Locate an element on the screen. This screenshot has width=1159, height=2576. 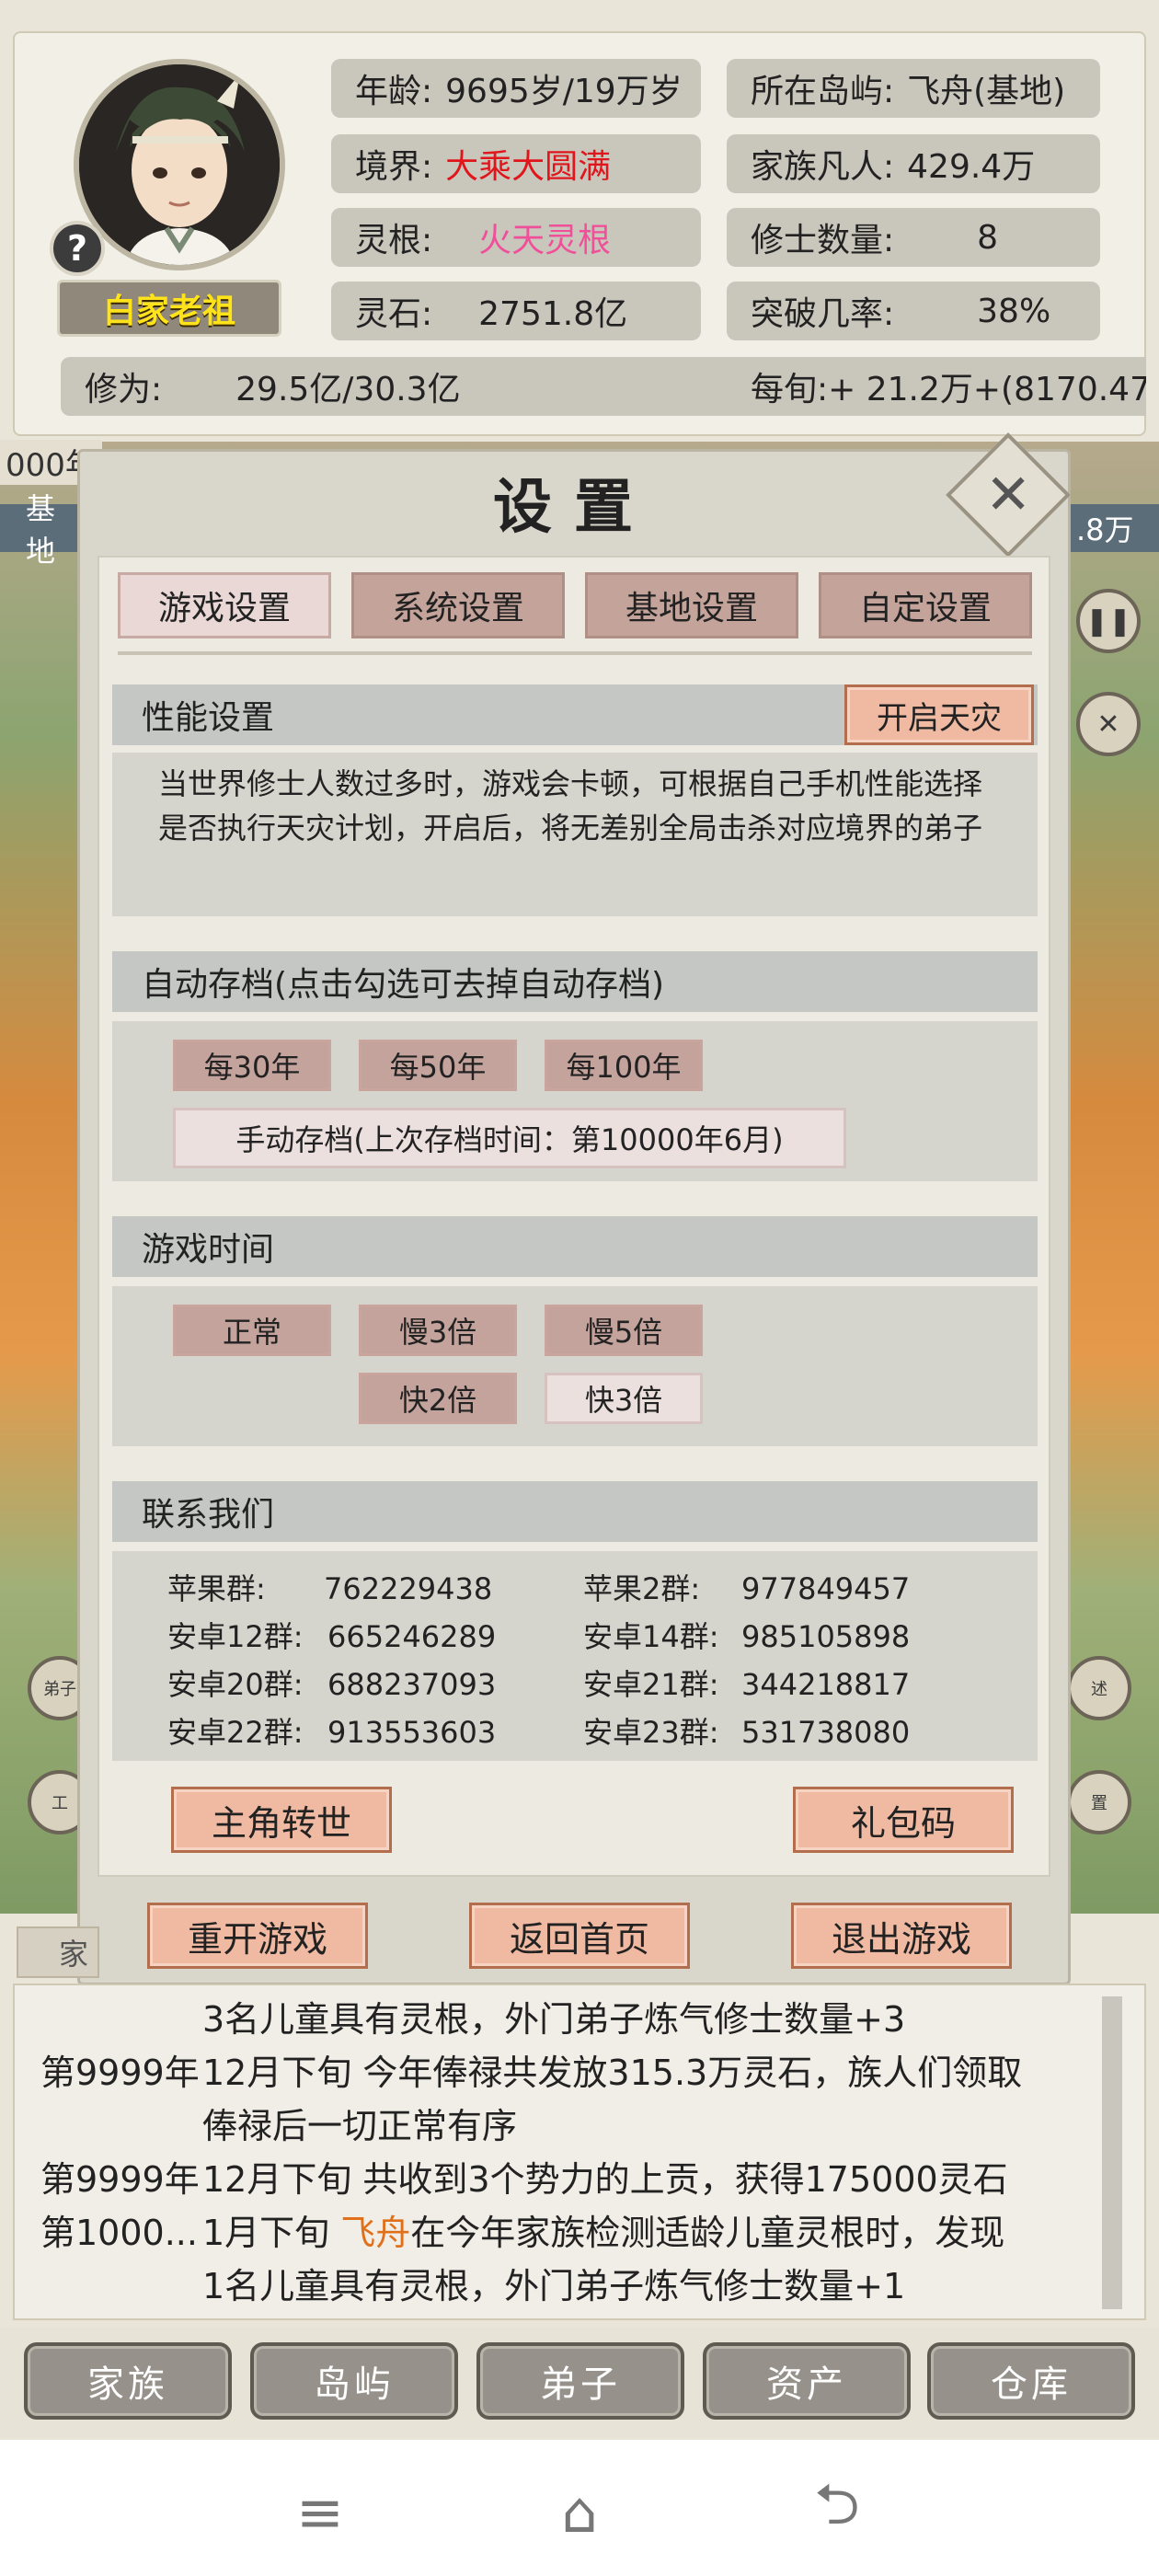
realm-value: 大乘大圆满 is located at coordinates (528, 167).